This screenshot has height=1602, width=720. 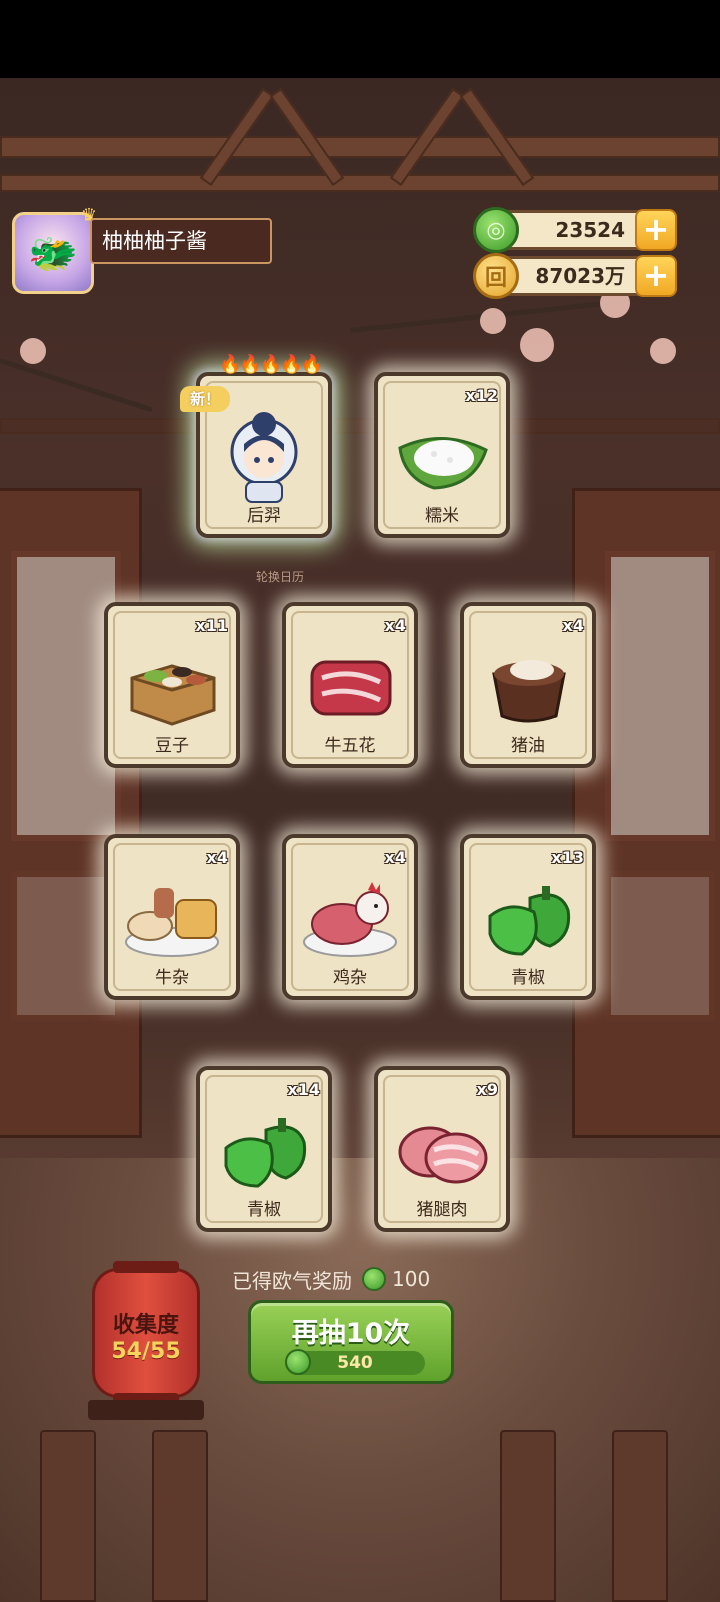 I want to click on draw-again-label: 再抽10次, so click(x=351, y=1333).